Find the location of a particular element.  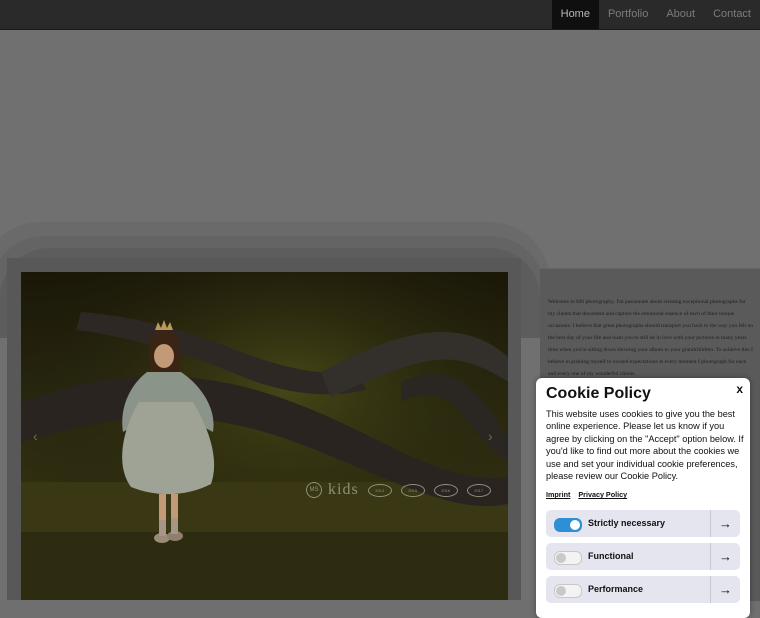

nav-portfolio: Portfolio is located at coordinates (628, 14).